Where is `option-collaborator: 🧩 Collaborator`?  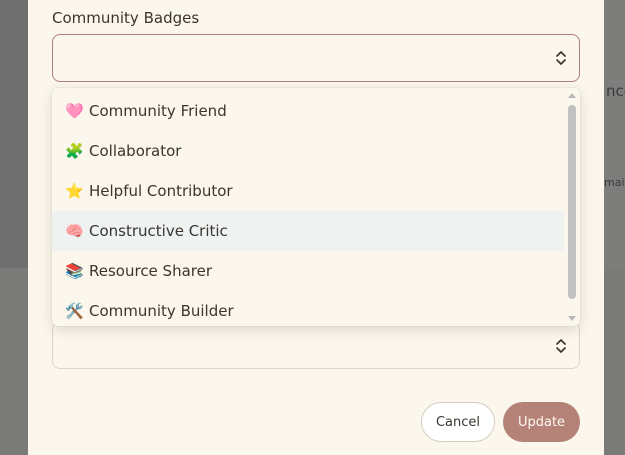
option-collaborator: 🧩 Collaborator is located at coordinates (308, 151).